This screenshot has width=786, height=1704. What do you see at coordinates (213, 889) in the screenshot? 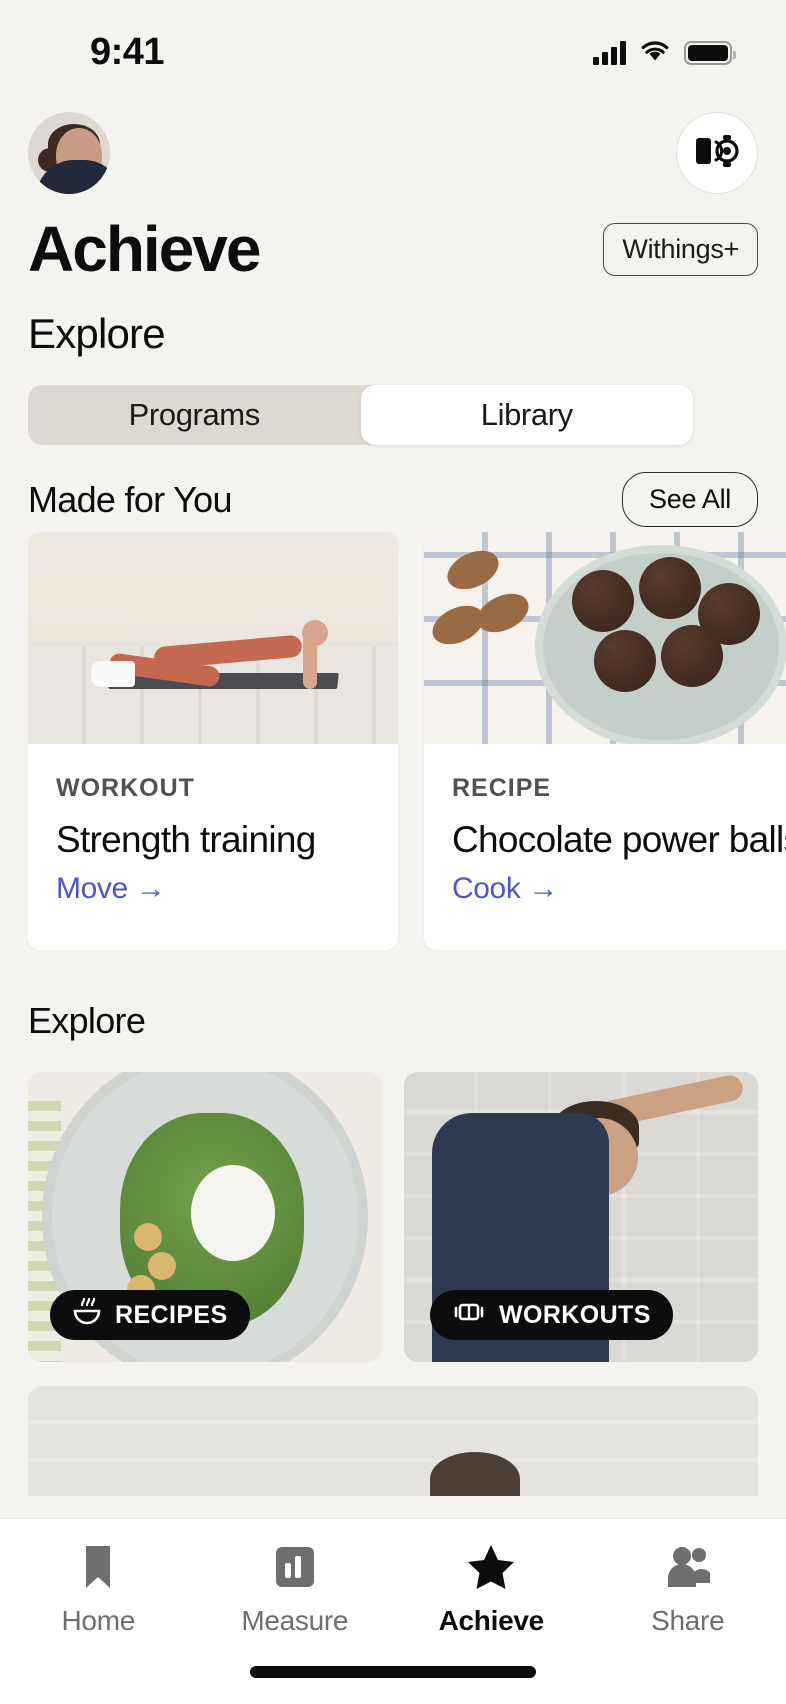
I see `card-action-link: Move →` at bounding box center [213, 889].